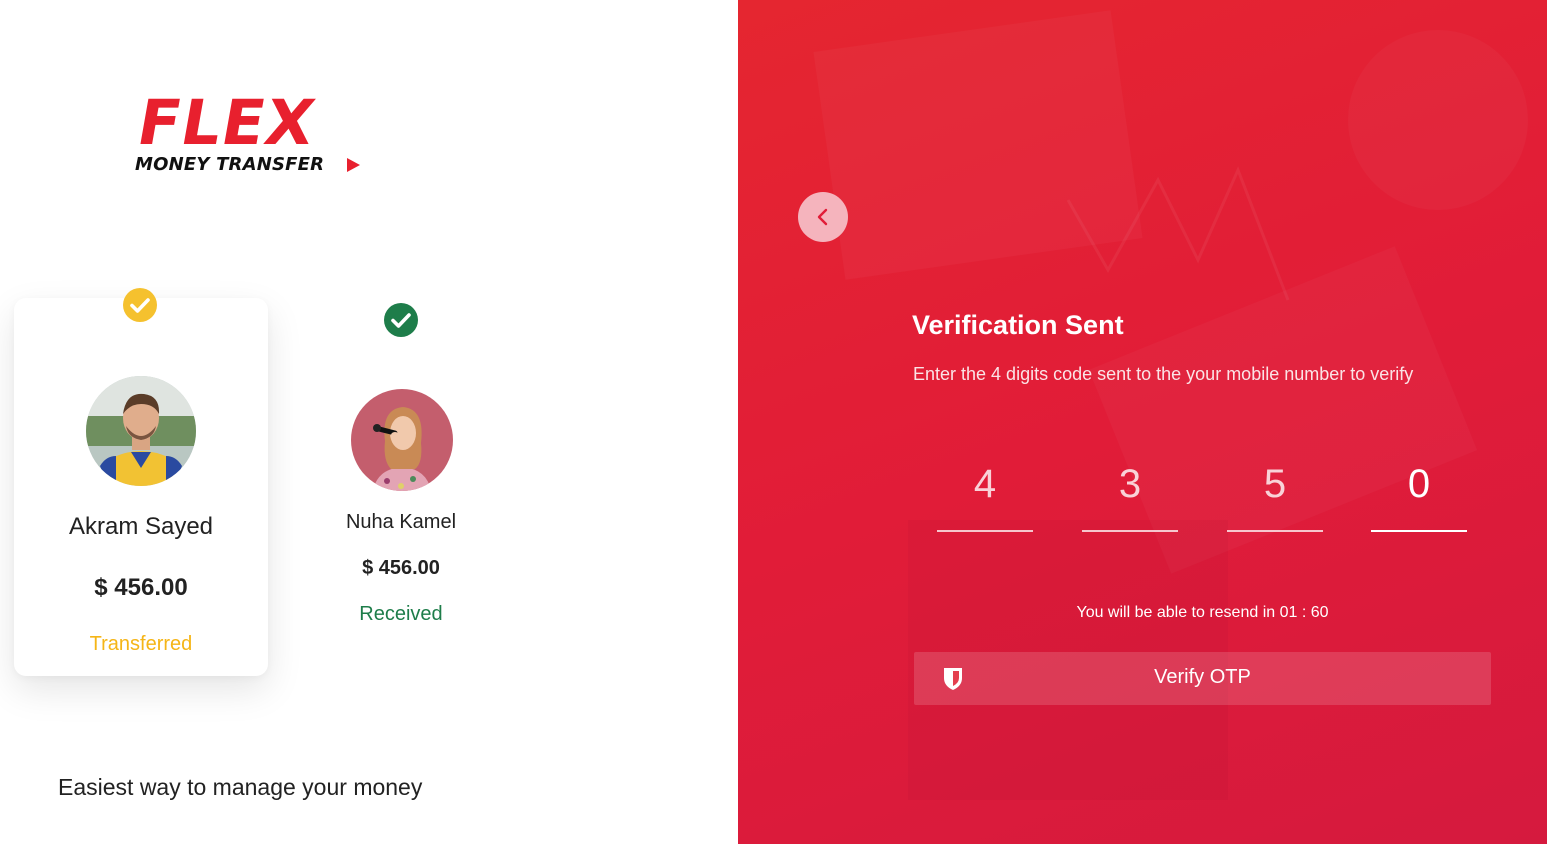  I want to click on tagline: Easiest way to manage your money, so click(240, 787).